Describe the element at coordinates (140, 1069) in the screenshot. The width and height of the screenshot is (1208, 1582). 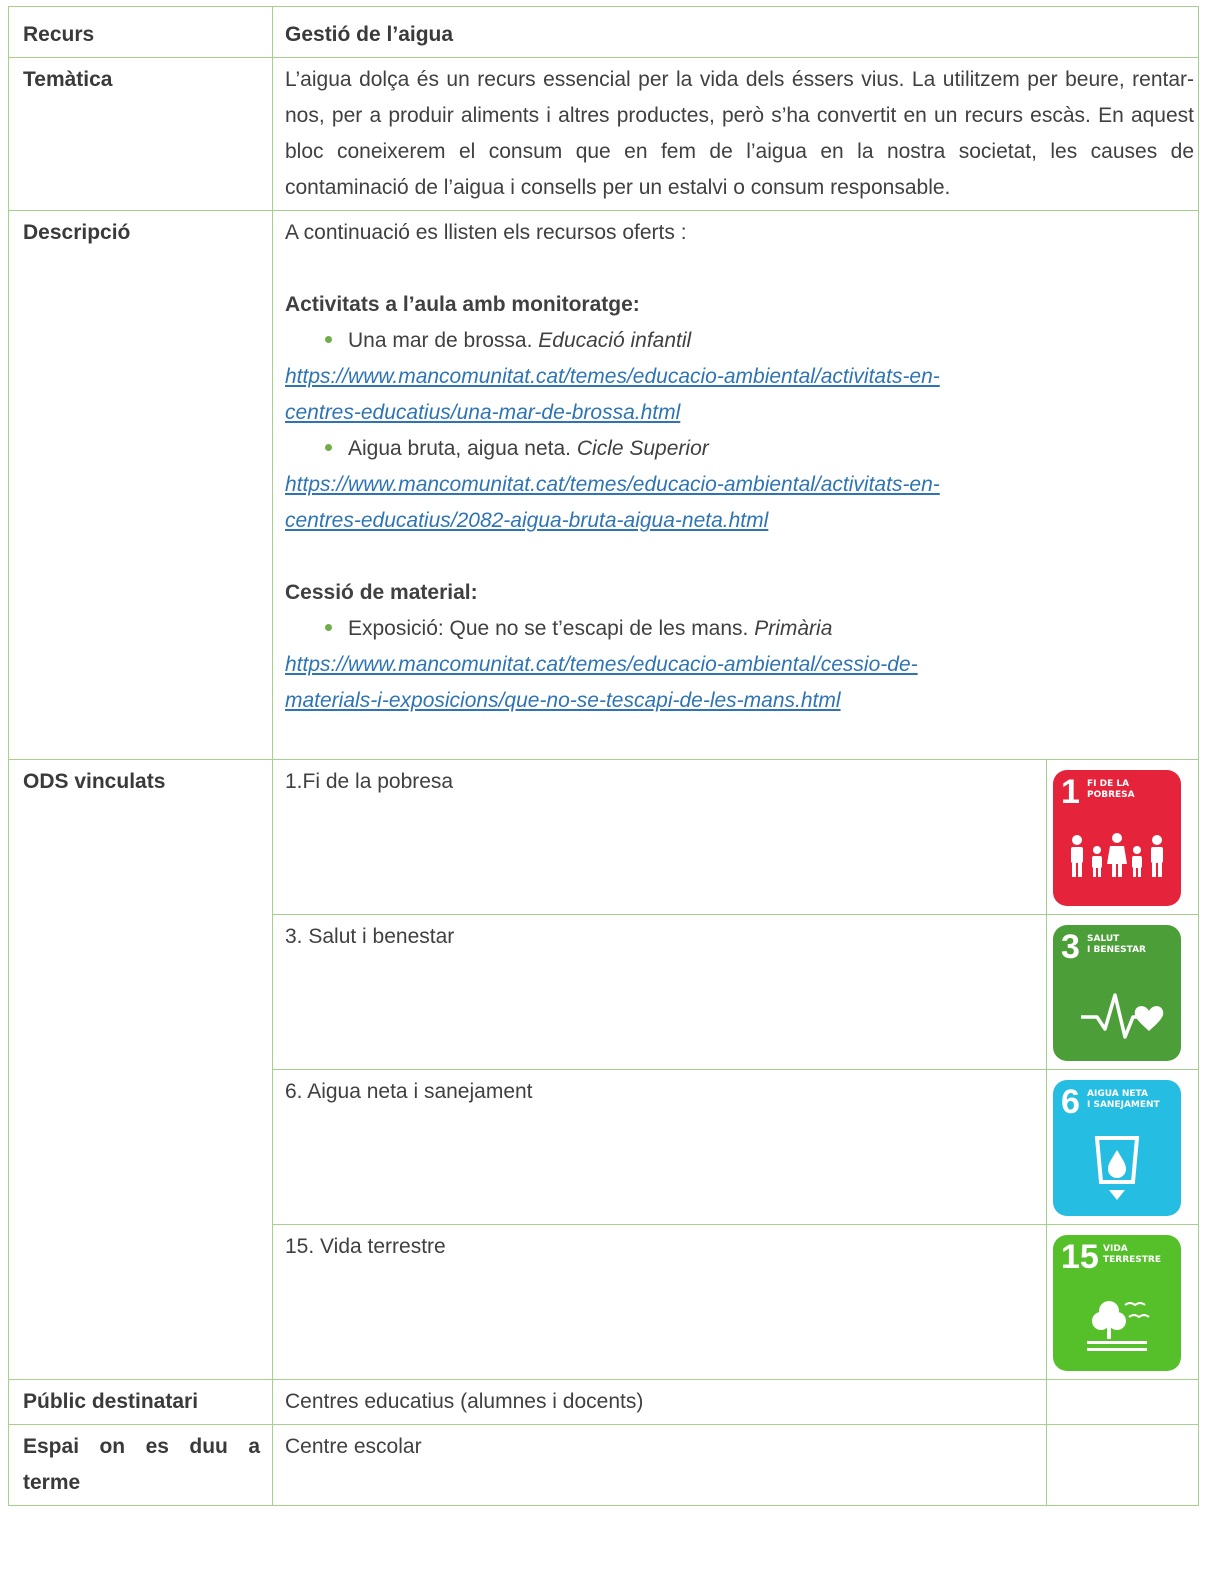
I see `ods-label: ODS vinculats` at that location.